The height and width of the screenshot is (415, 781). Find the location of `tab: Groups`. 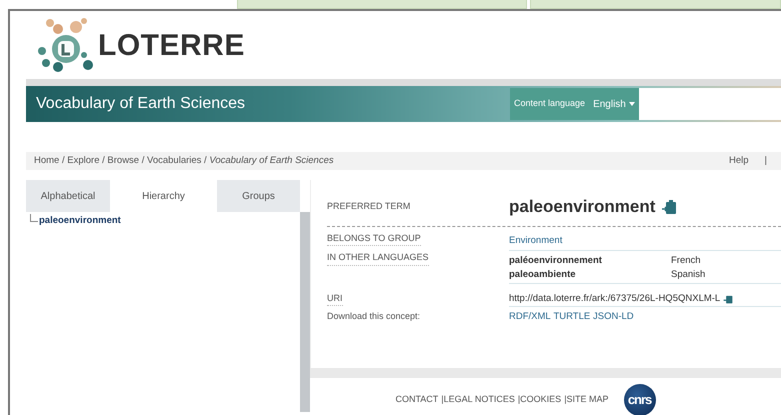

tab: Groups is located at coordinates (258, 196).